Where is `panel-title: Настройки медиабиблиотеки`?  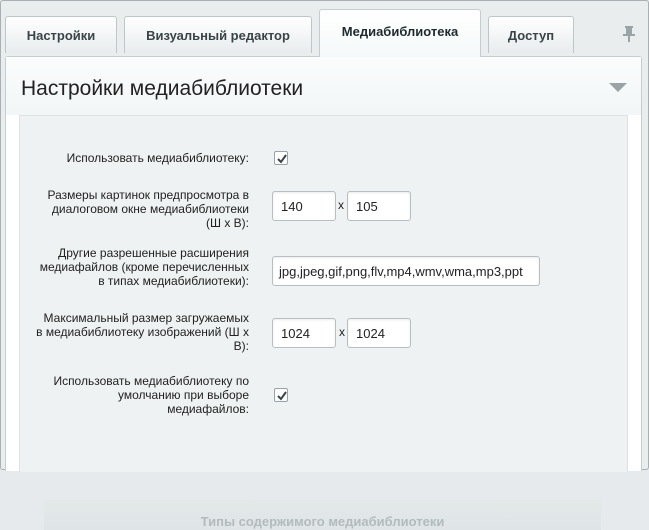
panel-title: Настройки медиабиблиотеки is located at coordinates (162, 88).